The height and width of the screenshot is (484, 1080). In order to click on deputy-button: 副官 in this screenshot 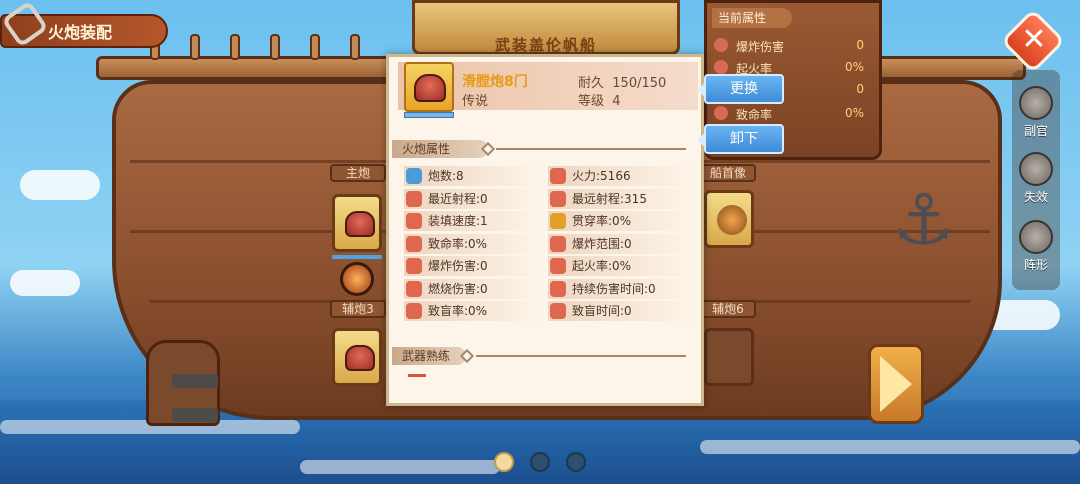, I will do `click(1036, 116)`.